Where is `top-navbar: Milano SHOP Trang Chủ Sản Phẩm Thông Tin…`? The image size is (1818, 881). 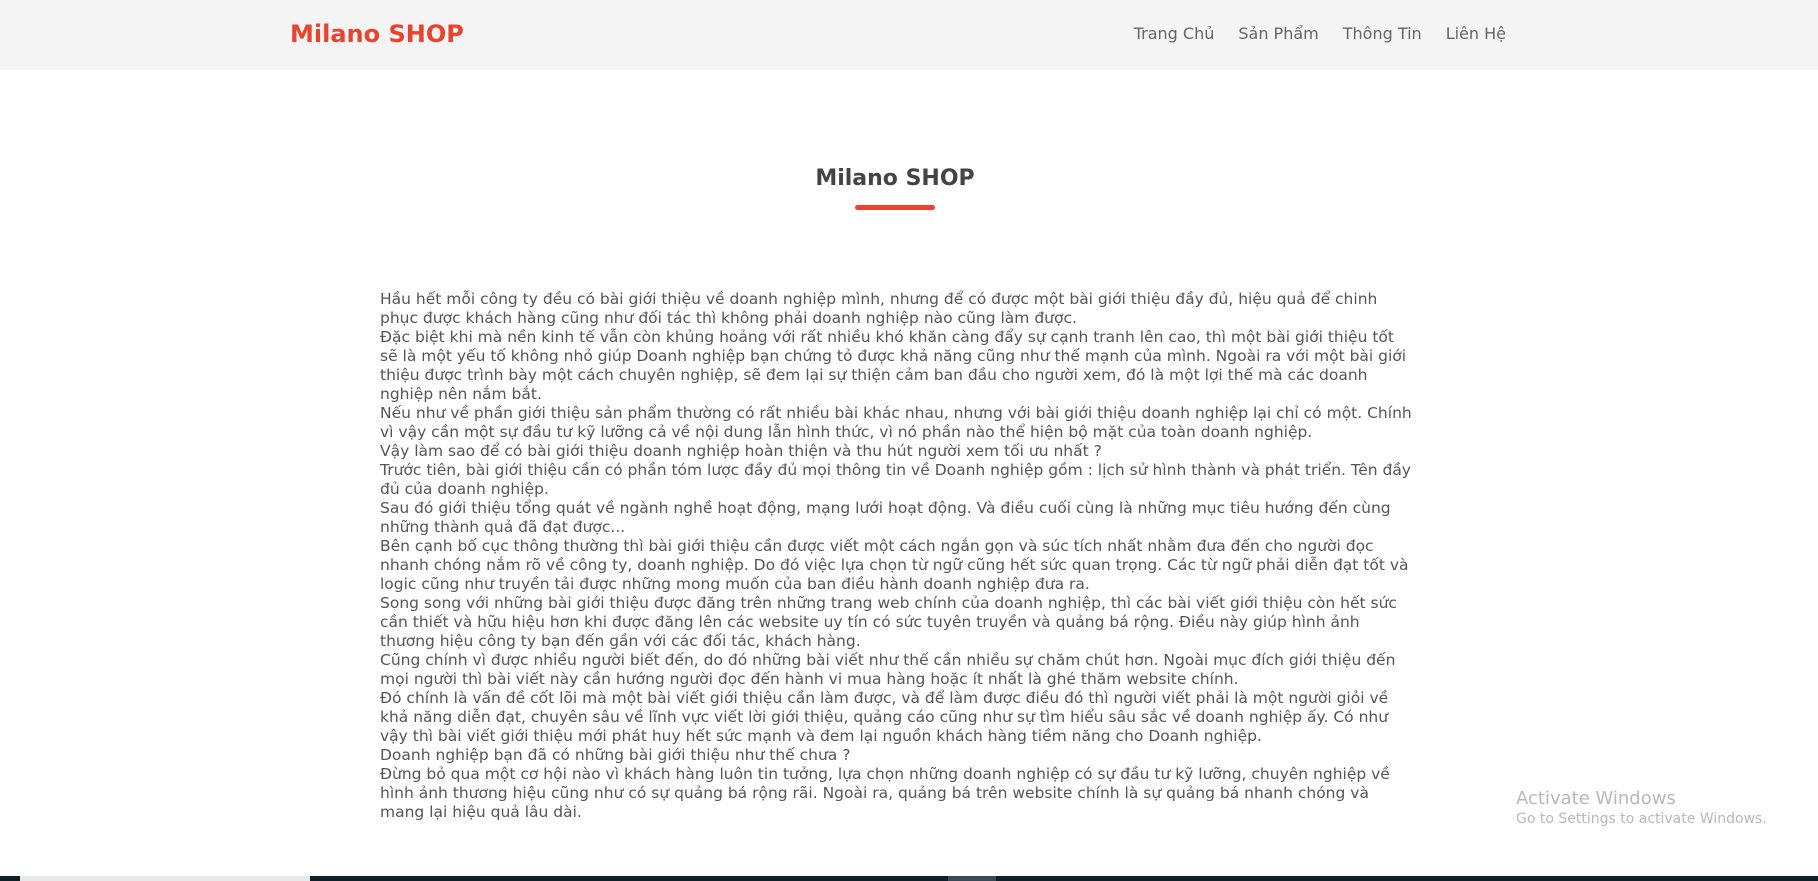
top-navbar: Milano SHOP Trang Chủ Sản Phẩm Thông Tin… is located at coordinates (909, 35).